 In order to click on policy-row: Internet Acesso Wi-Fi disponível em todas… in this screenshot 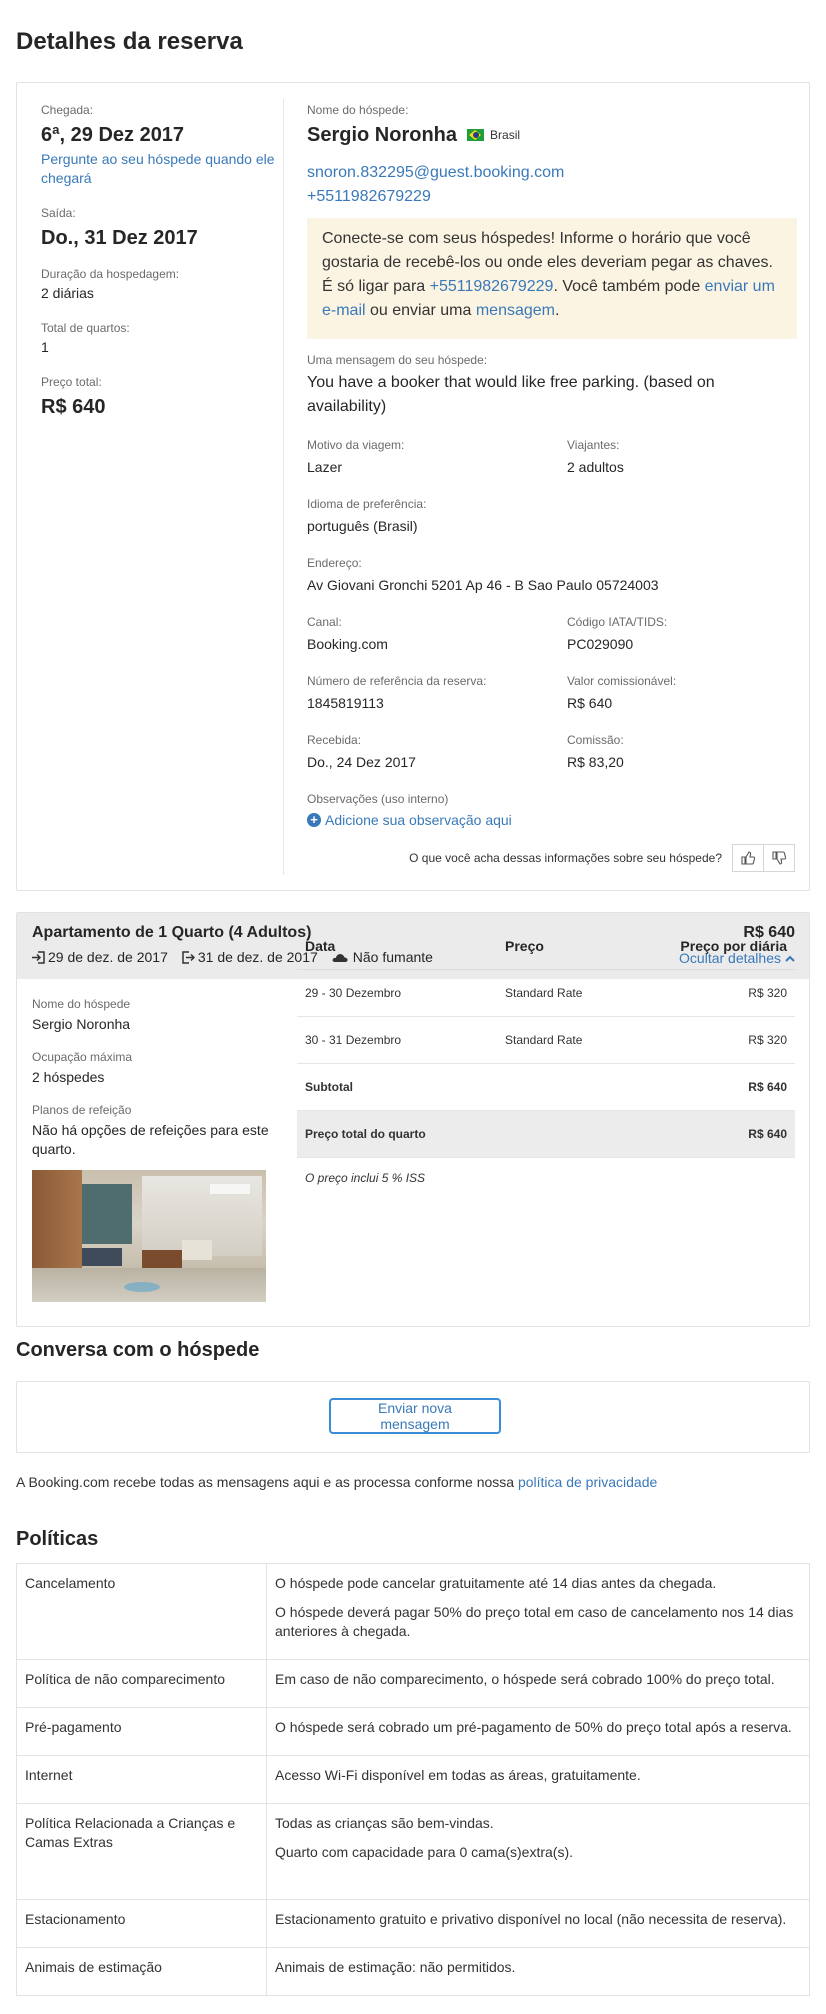, I will do `click(413, 1779)`.